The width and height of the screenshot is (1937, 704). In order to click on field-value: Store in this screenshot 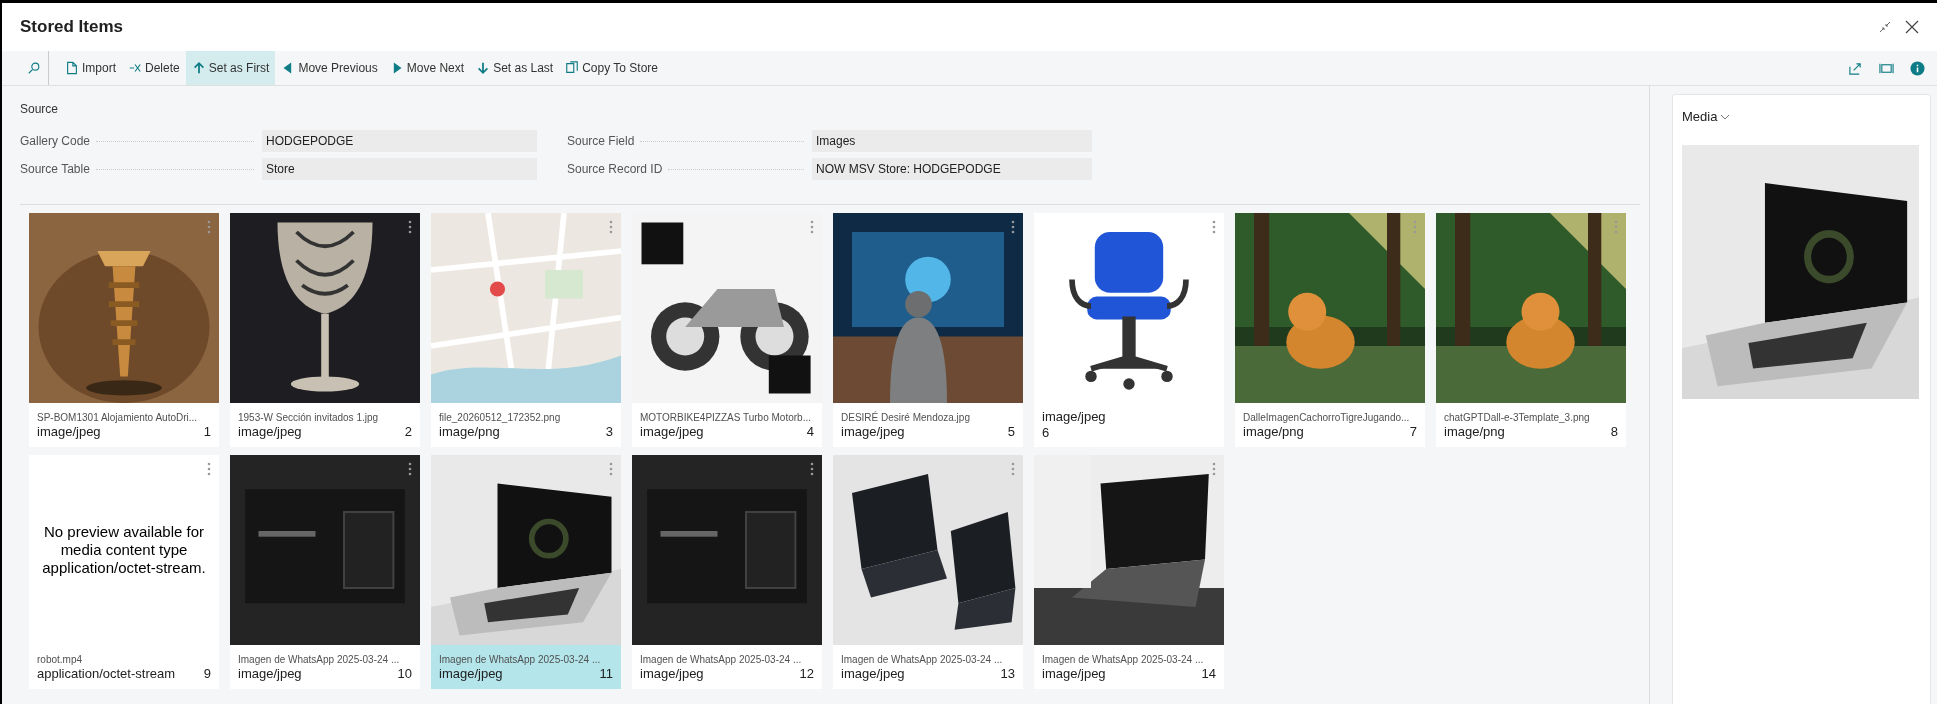, I will do `click(399, 169)`.